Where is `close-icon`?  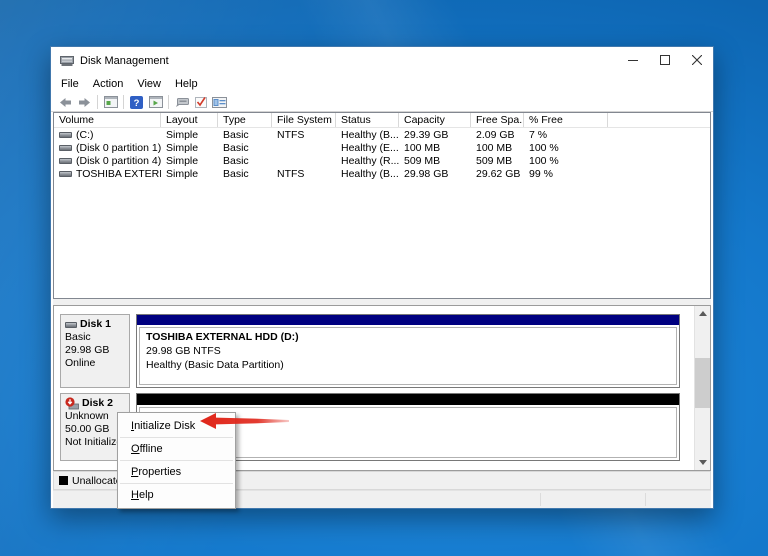
close-icon is located at coordinates (697, 61).